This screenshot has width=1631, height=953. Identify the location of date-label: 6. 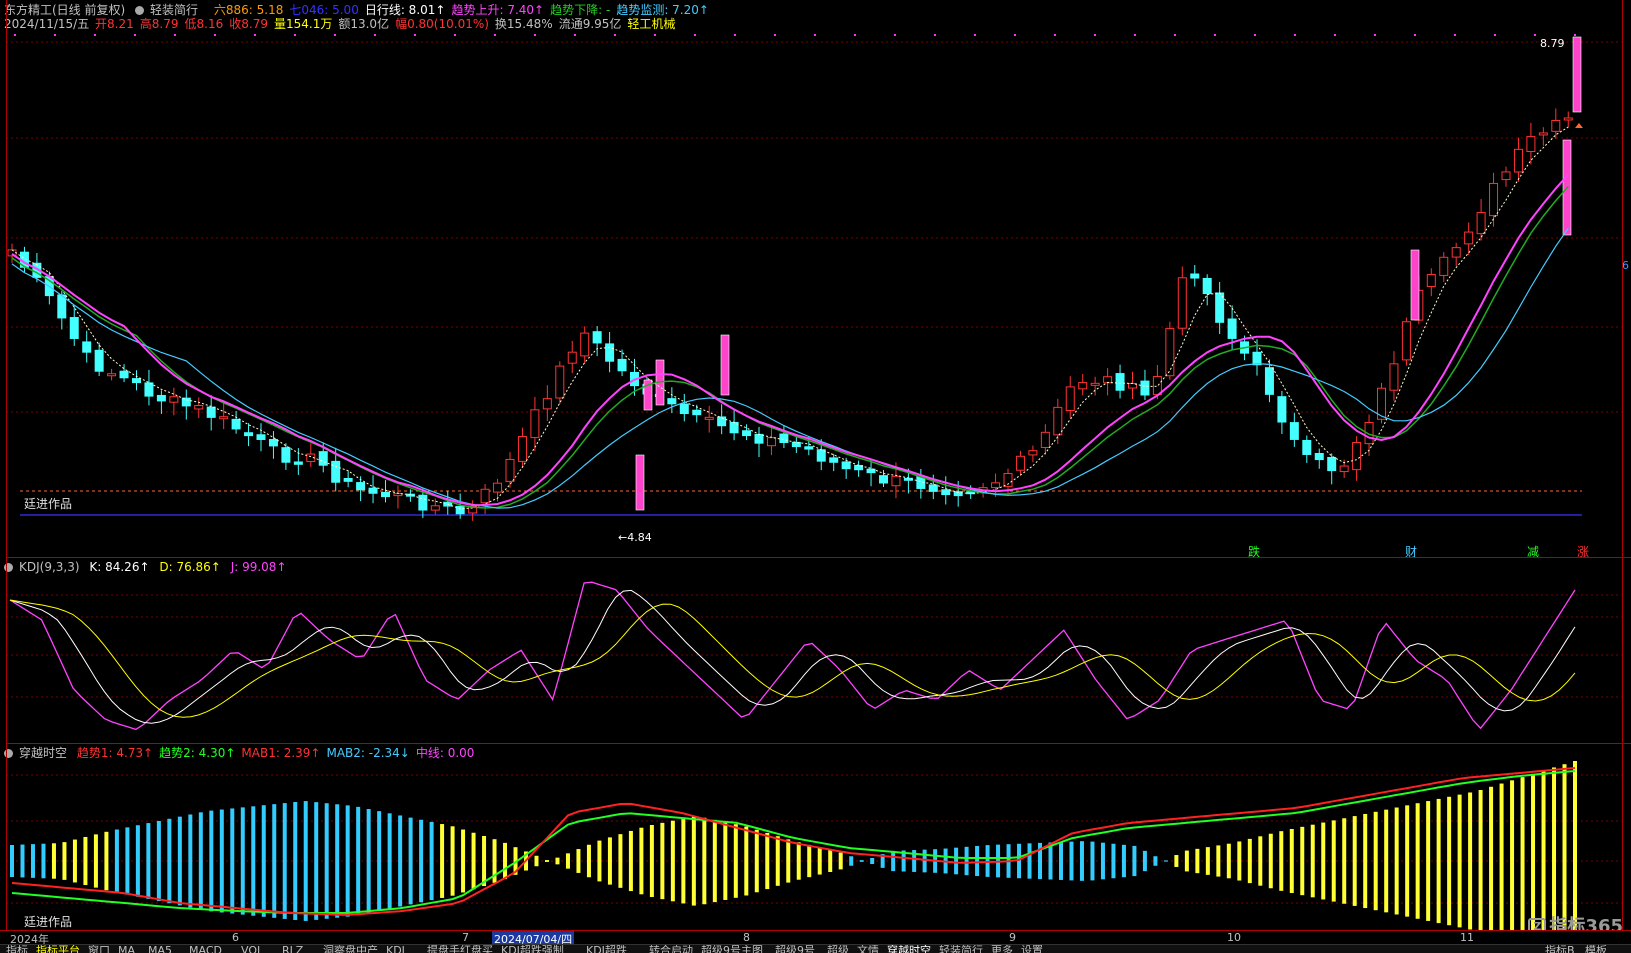
(235, 937).